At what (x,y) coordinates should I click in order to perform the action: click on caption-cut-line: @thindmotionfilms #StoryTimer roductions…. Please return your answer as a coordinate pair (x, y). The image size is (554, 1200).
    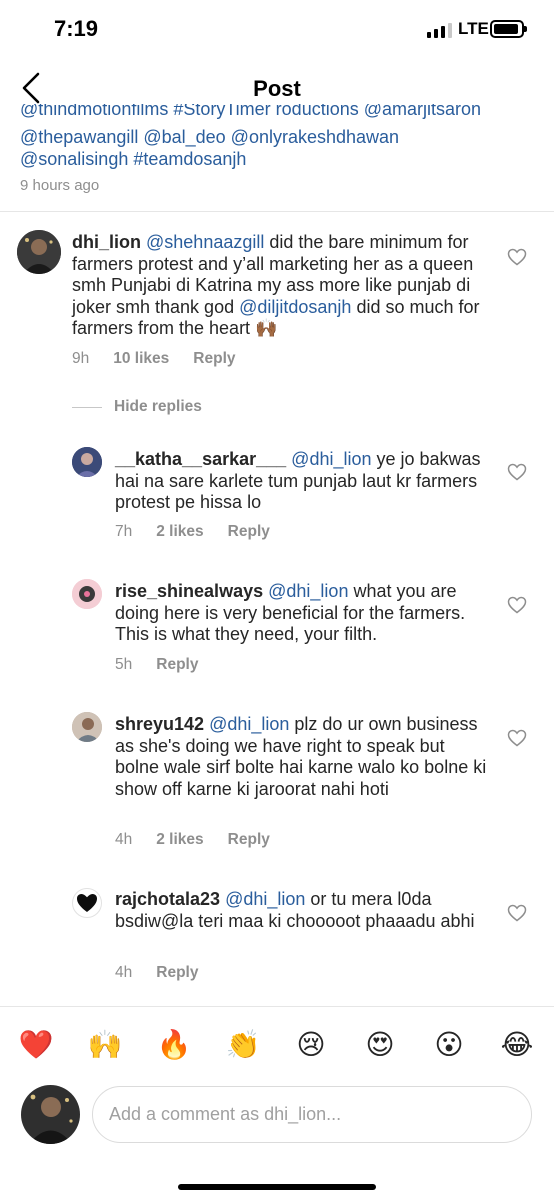
    Looking at the image, I should click on (251, 111).